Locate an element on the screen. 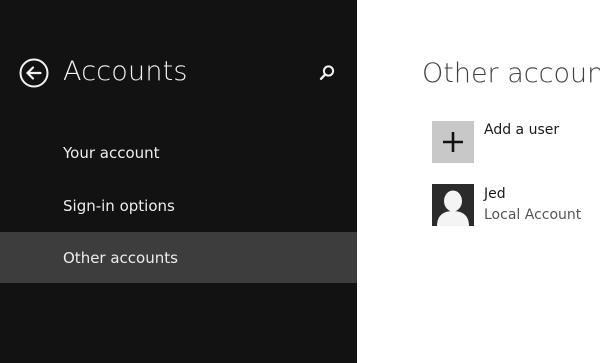 Image resolution: width=600 pixels, height=363 pixels. search-button is located at coordinates (327, 73).